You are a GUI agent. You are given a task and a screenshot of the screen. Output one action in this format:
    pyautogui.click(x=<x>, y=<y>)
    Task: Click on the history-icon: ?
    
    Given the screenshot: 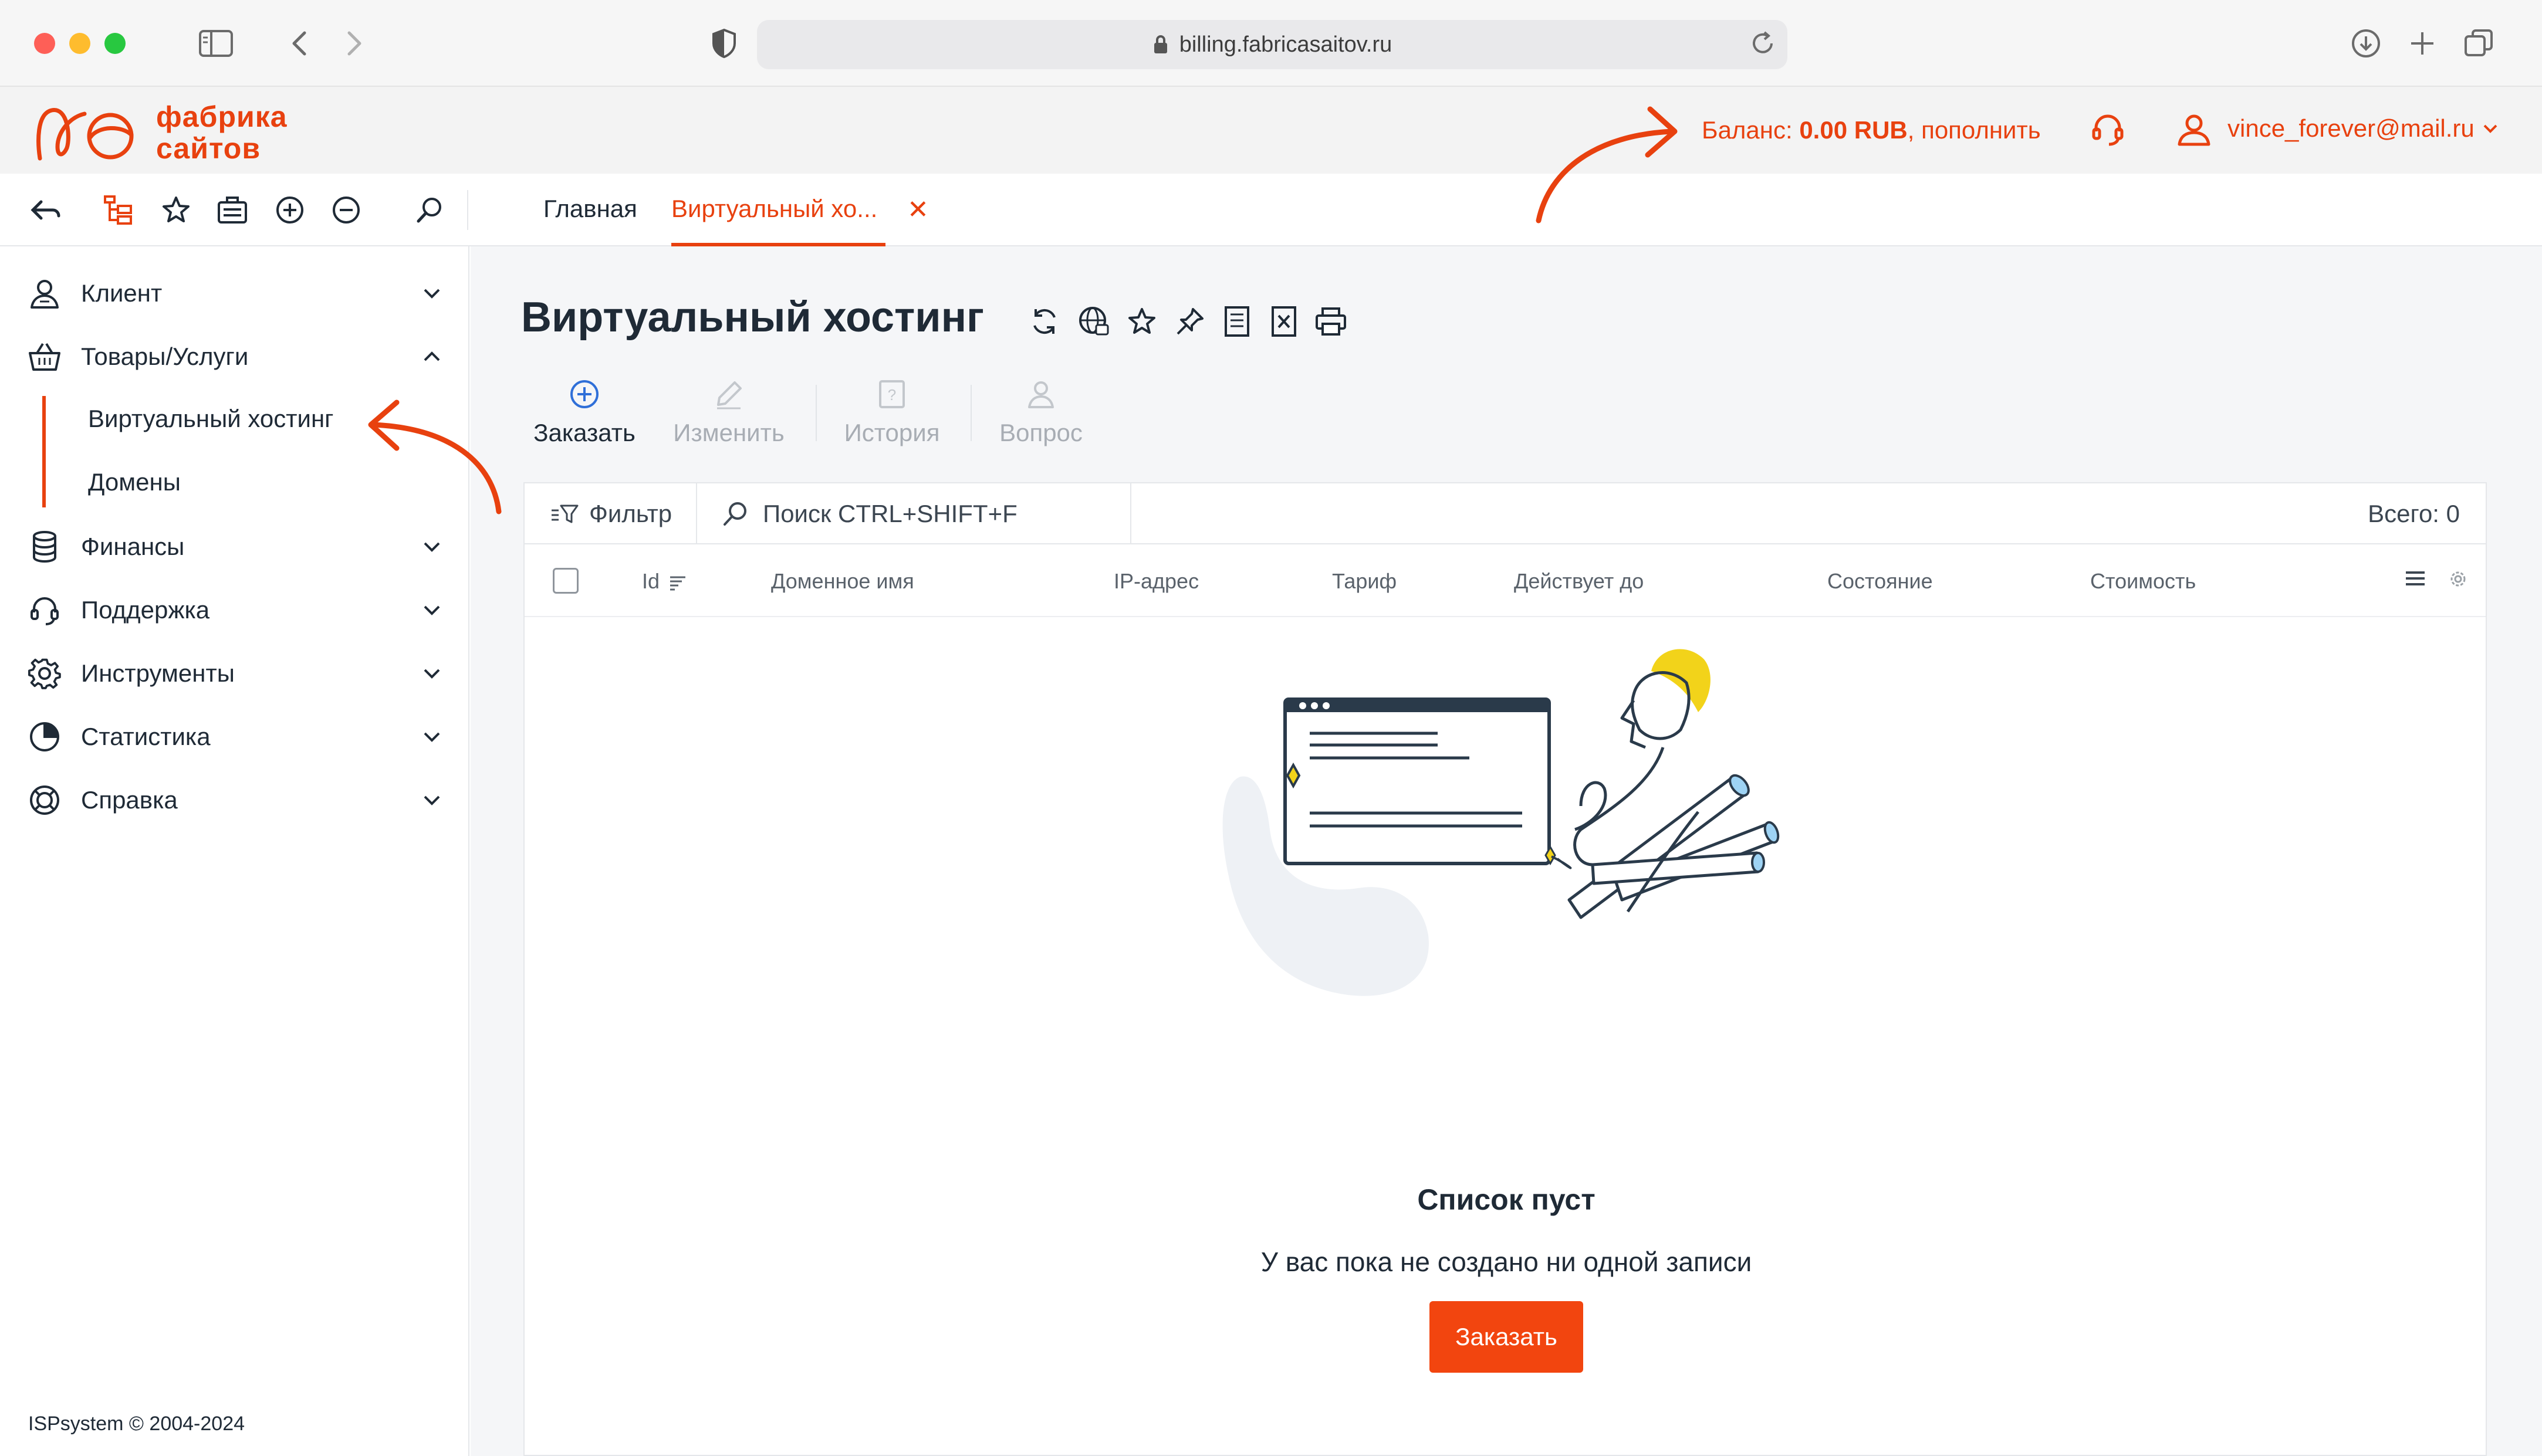 What is the action you would take?
    pyautogui.click(x=892, y=394)
    